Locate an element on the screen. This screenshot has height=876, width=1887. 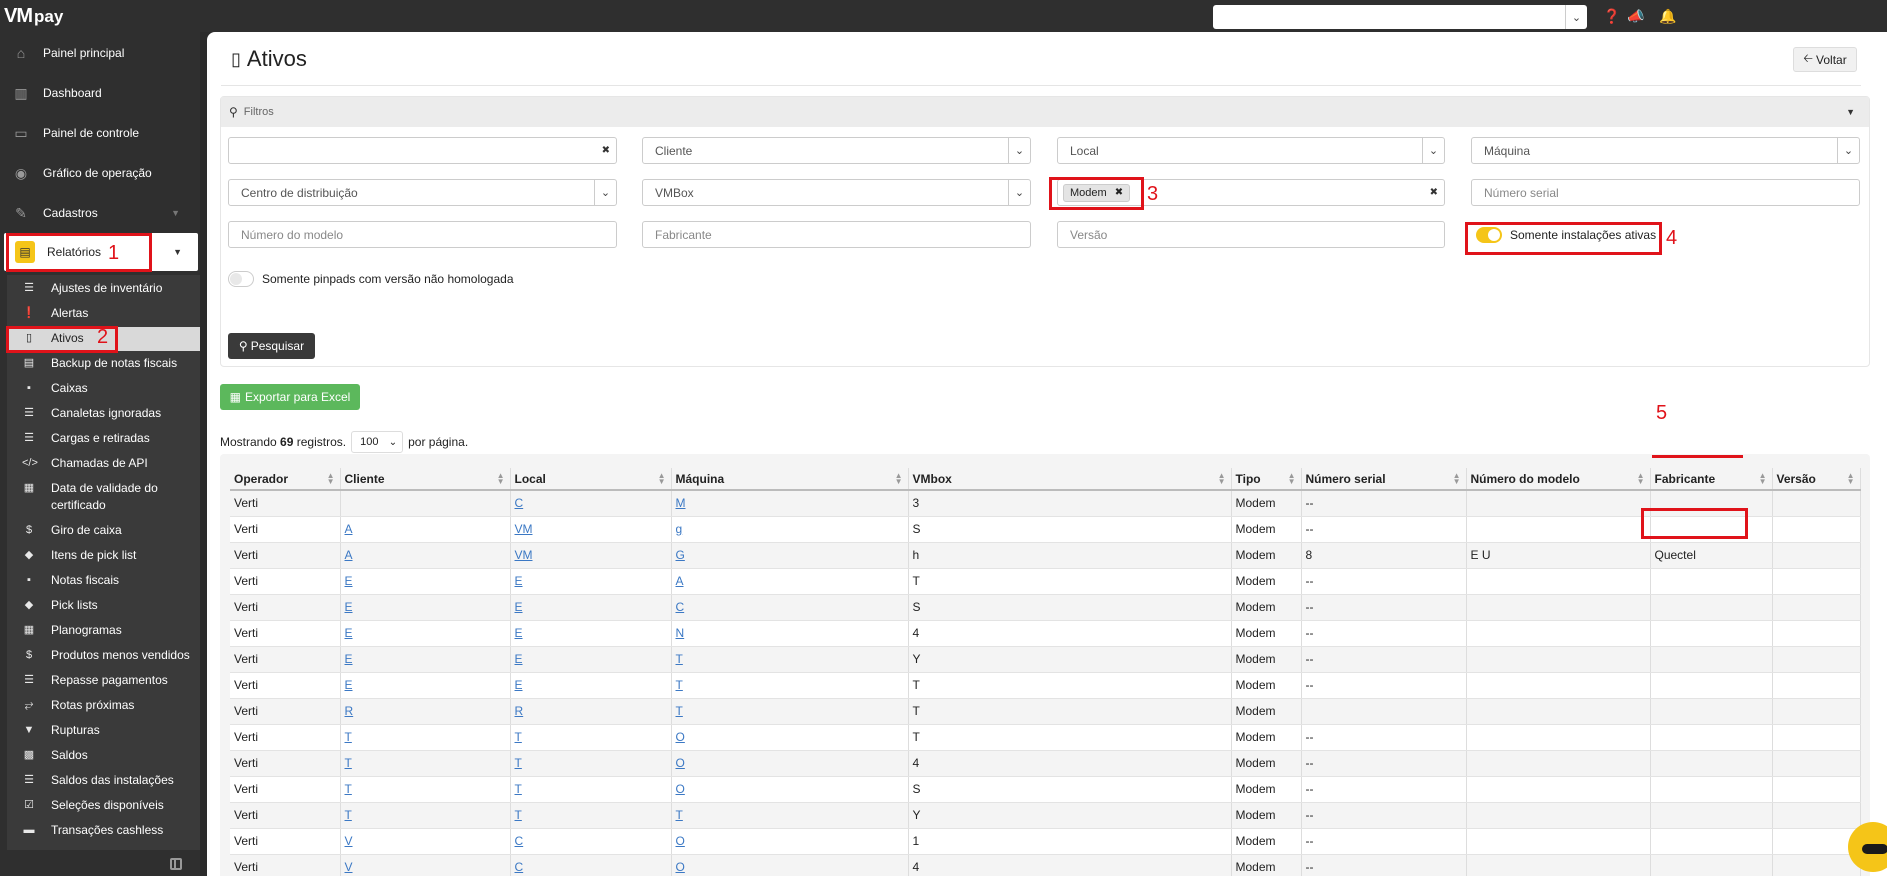
sub-notas-fiscais: ▪ Notas fiscais is located at coordinates (103, 582).